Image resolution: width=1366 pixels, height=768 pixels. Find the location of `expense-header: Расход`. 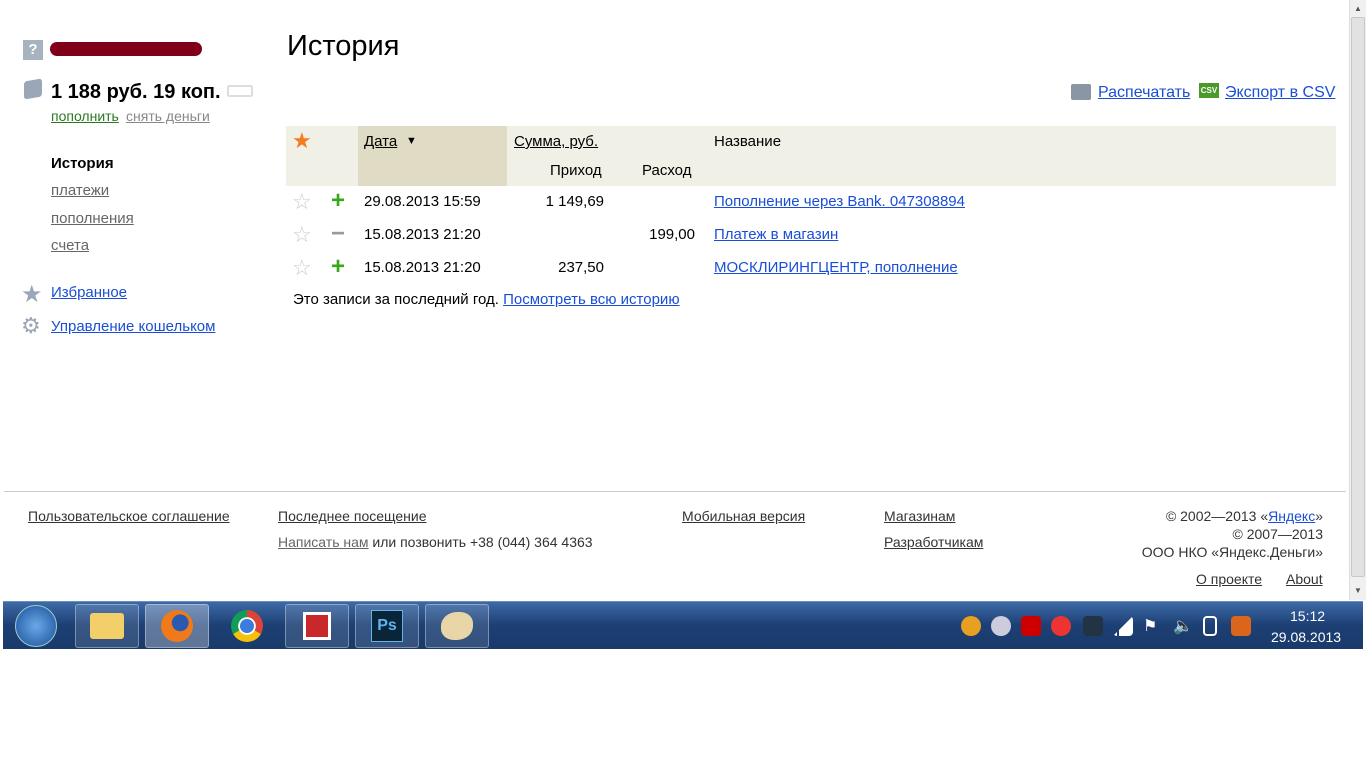

expense-header: Расход is located at coordinates (667, 170).